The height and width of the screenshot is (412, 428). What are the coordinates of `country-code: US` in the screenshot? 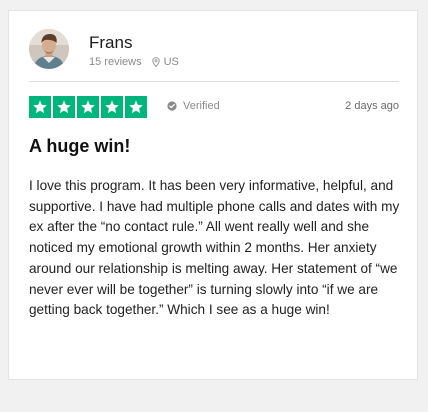 It's located at (171, 62).